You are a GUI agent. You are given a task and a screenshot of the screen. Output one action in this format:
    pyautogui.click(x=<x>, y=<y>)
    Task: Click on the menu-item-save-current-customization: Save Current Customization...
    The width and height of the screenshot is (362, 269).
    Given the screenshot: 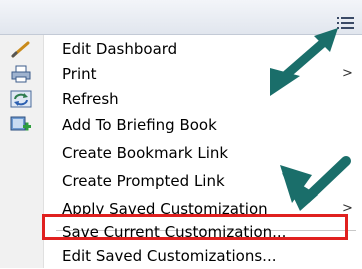 What is the action you would take?
    pyautogui.click(x=181, y=232)
    